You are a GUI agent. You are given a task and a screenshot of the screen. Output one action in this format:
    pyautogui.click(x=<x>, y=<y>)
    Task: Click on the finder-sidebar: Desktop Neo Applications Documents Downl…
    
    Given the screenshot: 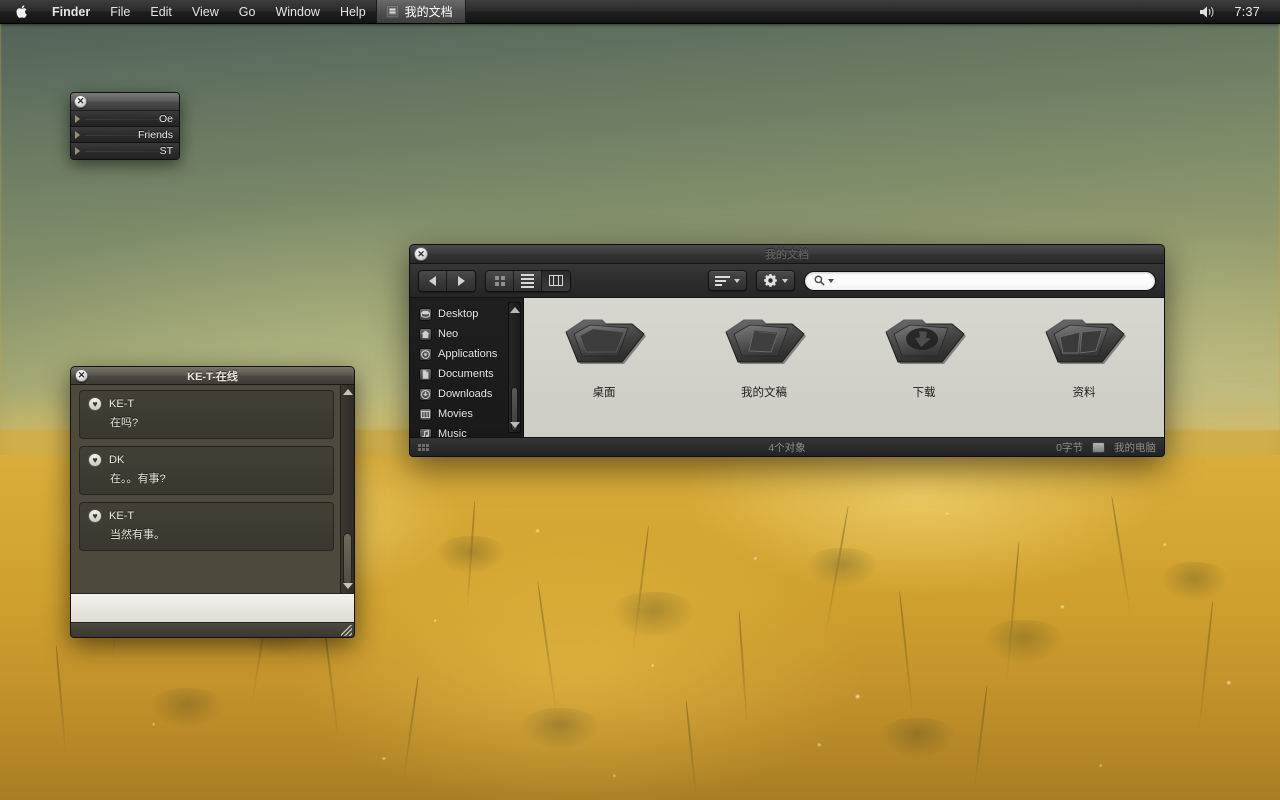 What is the action you would take?
    pyautogui.click(x=467, y=369)
    